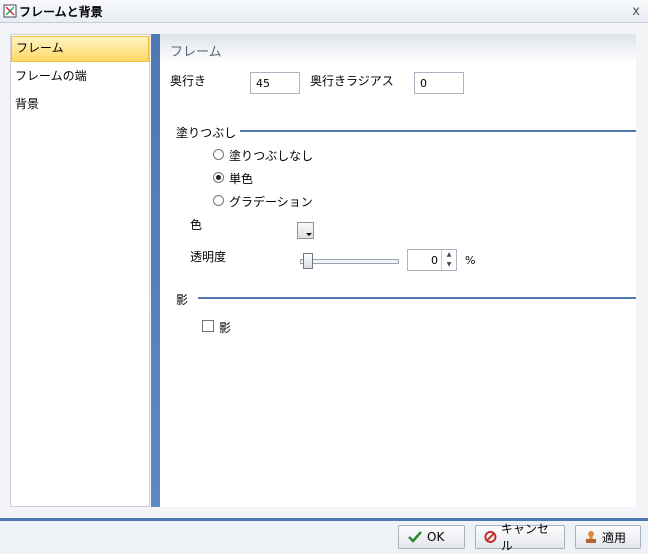 The width and height of the screenshot is (648, 554). What do you see at coordinates (308, 261) in the screenshot?
I see `transparency-slider-thumb` at bounding box center [308, 261].